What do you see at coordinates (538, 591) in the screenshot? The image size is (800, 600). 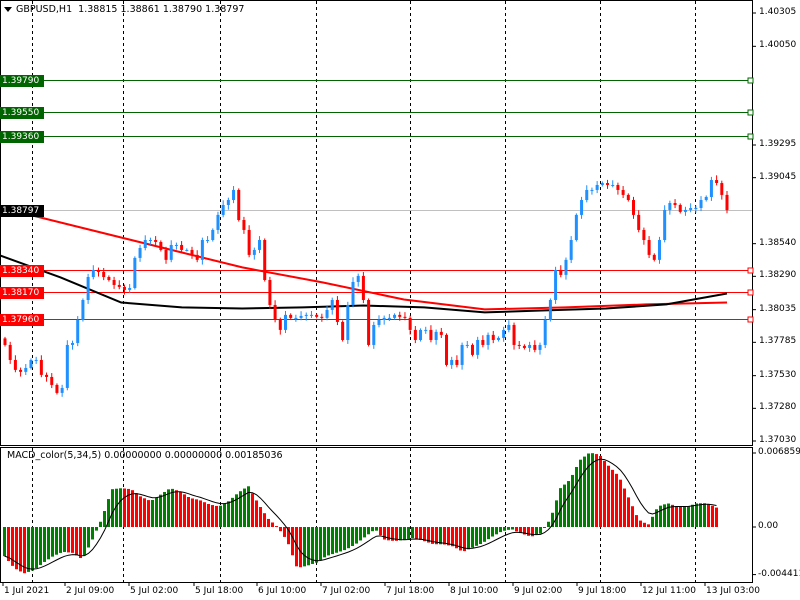 I see `time-axis-label: 9 Jul 02:00` at bounding box center [538, 591].